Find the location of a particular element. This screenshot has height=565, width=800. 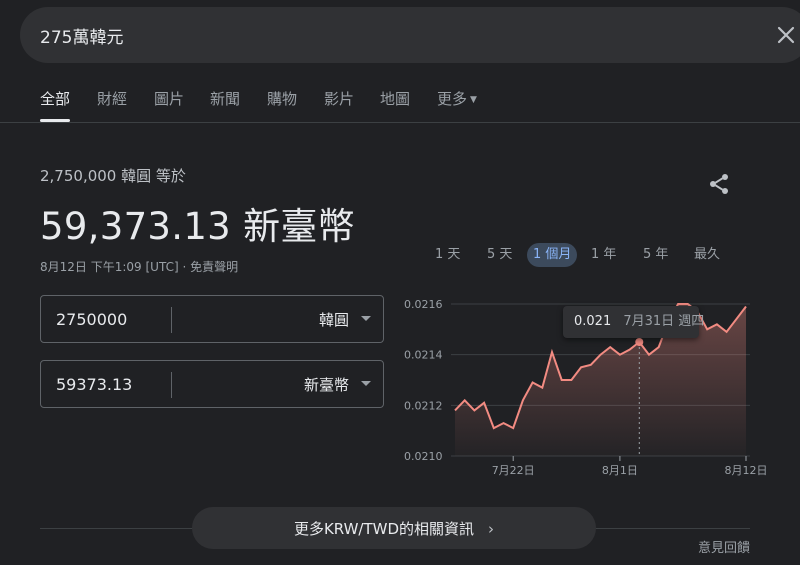

tooltip-date: 7月31日 週四 is located at coordinates (664, 321).